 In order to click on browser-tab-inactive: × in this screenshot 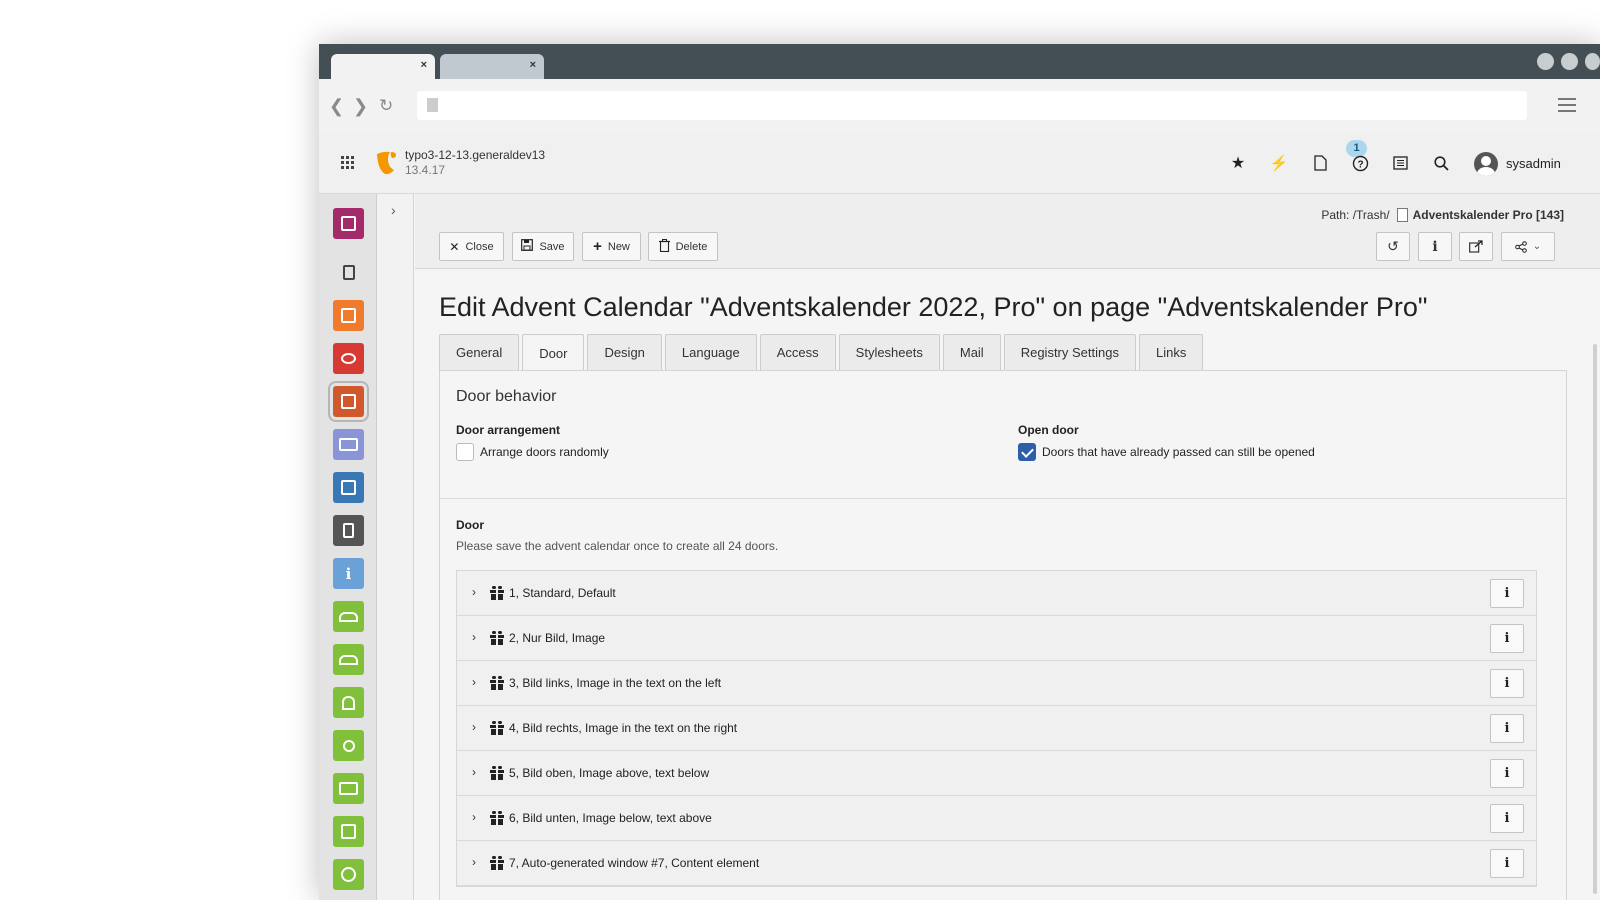, I will do `click(492, 66)`.